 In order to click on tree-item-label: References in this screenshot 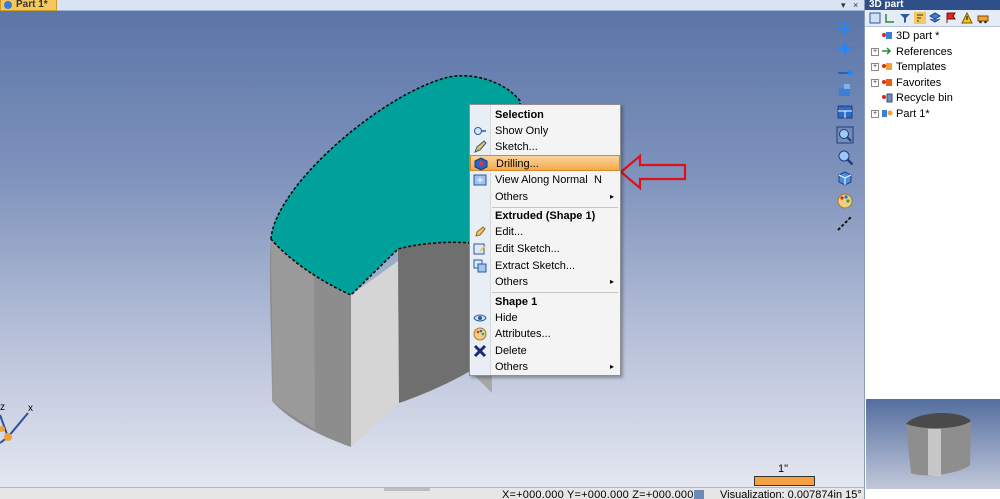, I will do `click(924, 51)`.